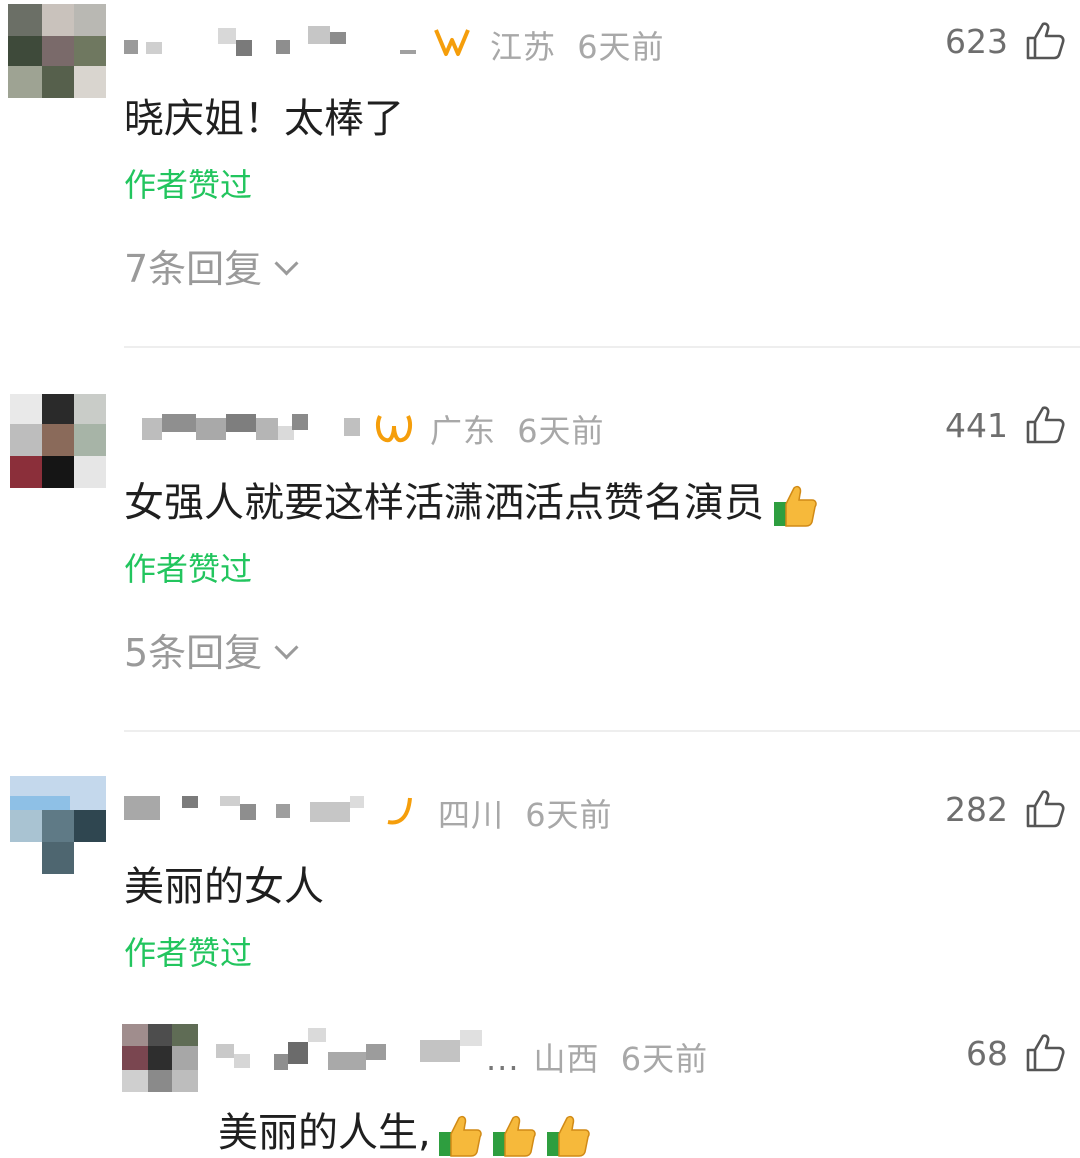 The width and height of the screenshot is (1080, 1158). I want to click on like-count: 441, so click(976, 425).